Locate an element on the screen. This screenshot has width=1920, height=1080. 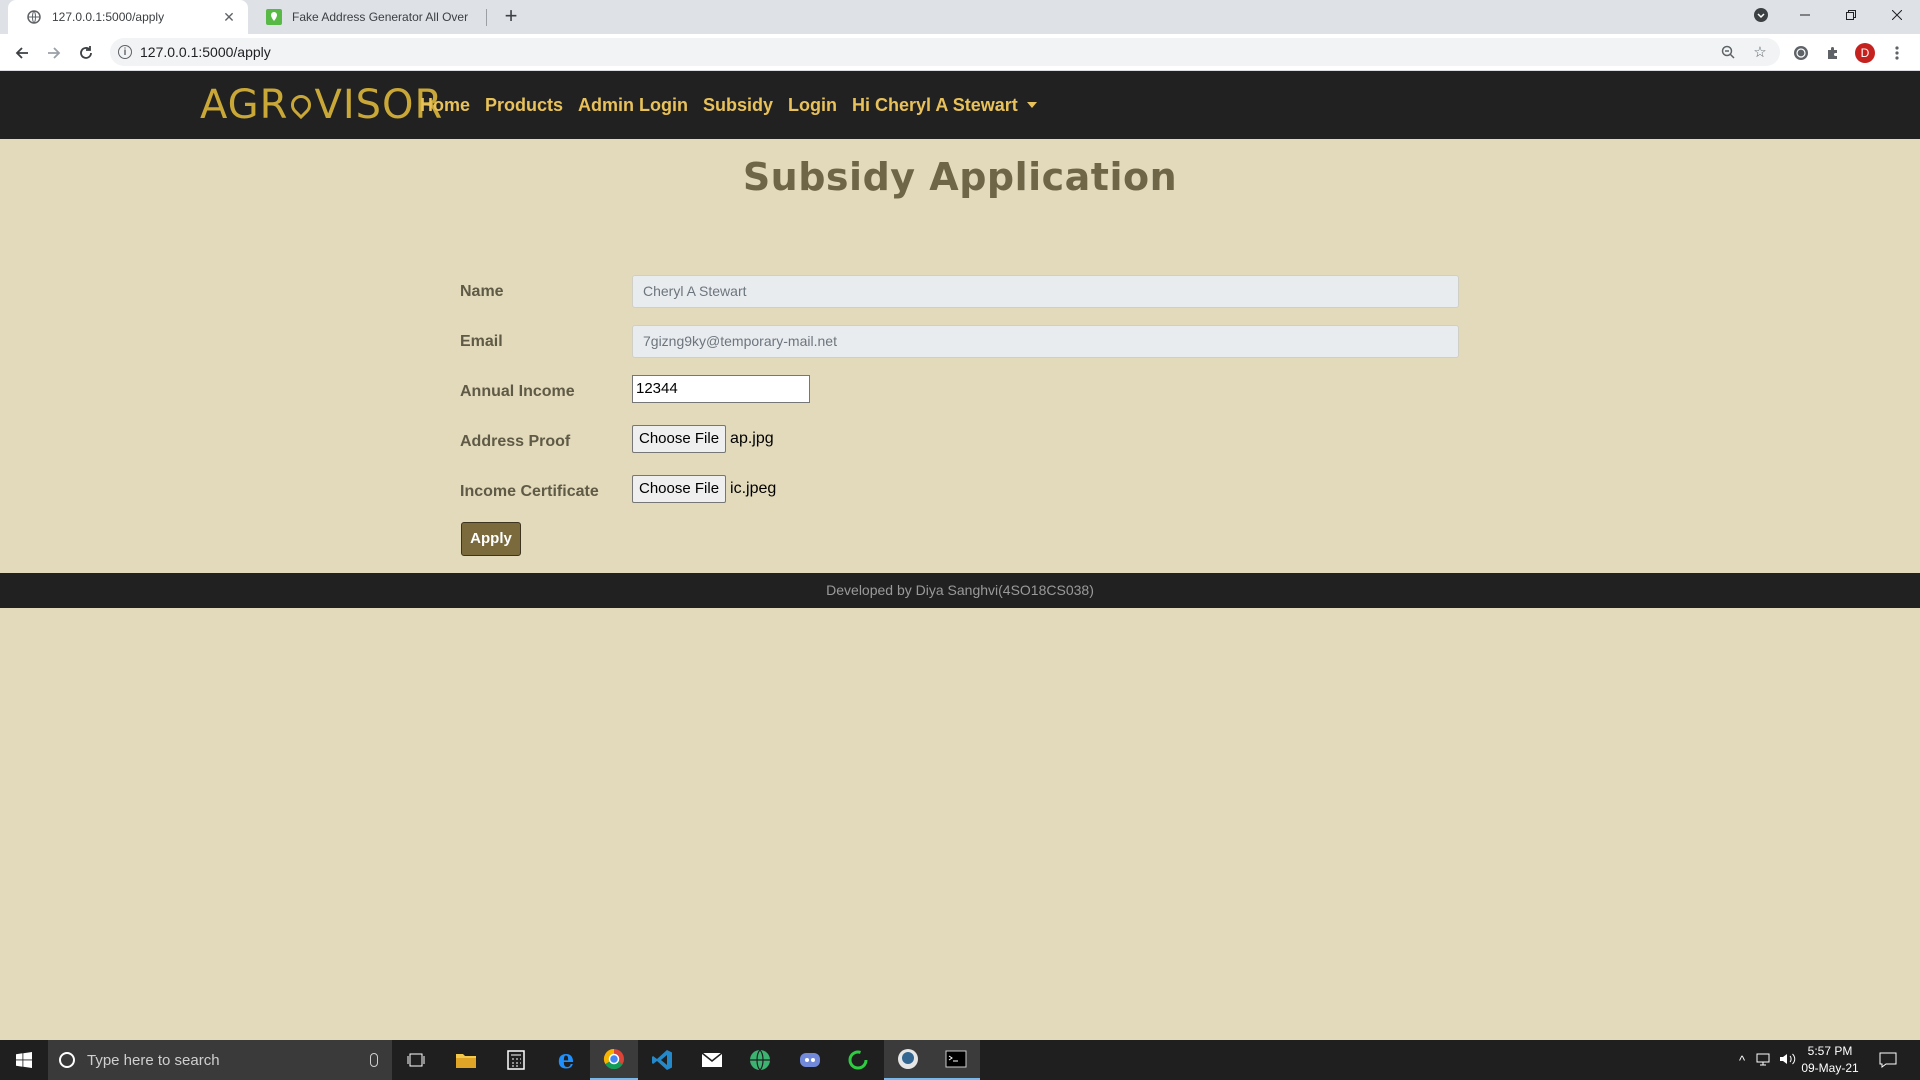
name-field: Cheryl A Stewart is located at coordinates (1045, 291).